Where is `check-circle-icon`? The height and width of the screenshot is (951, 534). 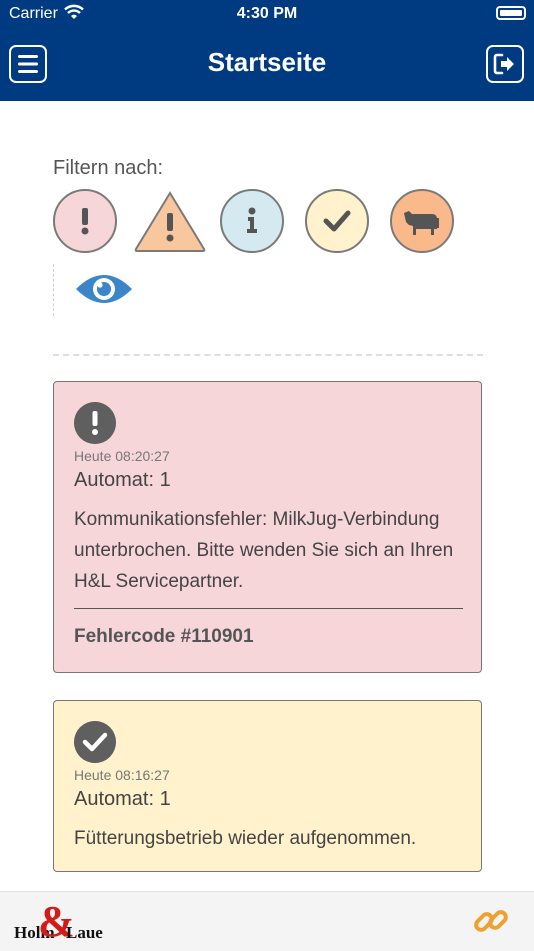
check-circle-icon is located at coordinates (95, 742).